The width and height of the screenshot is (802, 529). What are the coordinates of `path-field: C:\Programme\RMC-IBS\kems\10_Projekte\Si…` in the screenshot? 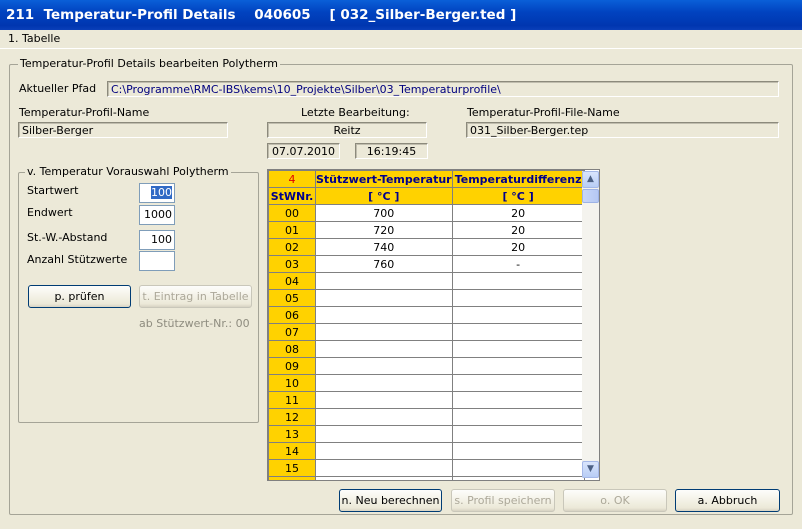 It's located at (443, 89).